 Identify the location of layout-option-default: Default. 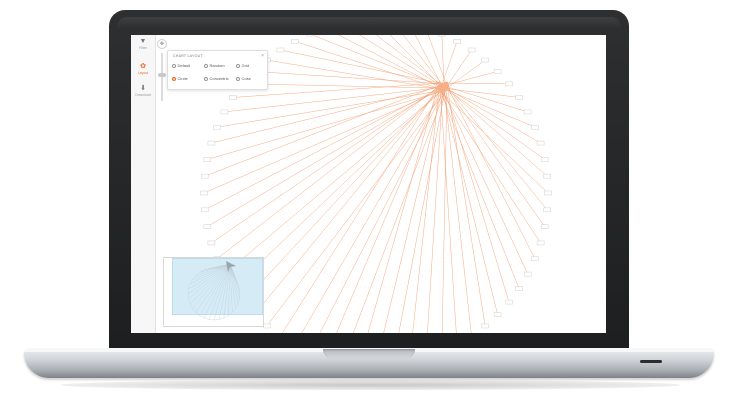
(181, 65).